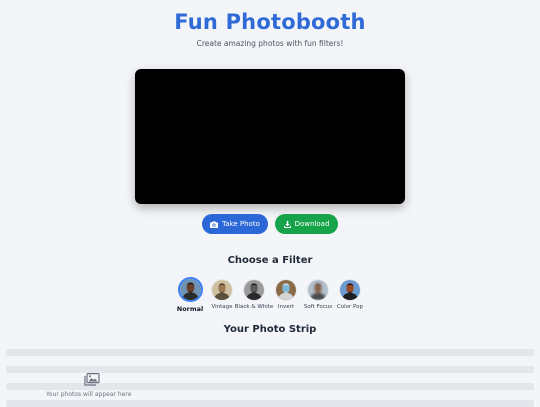  What do you see at coordinates (270, 260) in the screenshot?
I see `filters-heading: Choose a Filter` at bounding box center [270, 260].